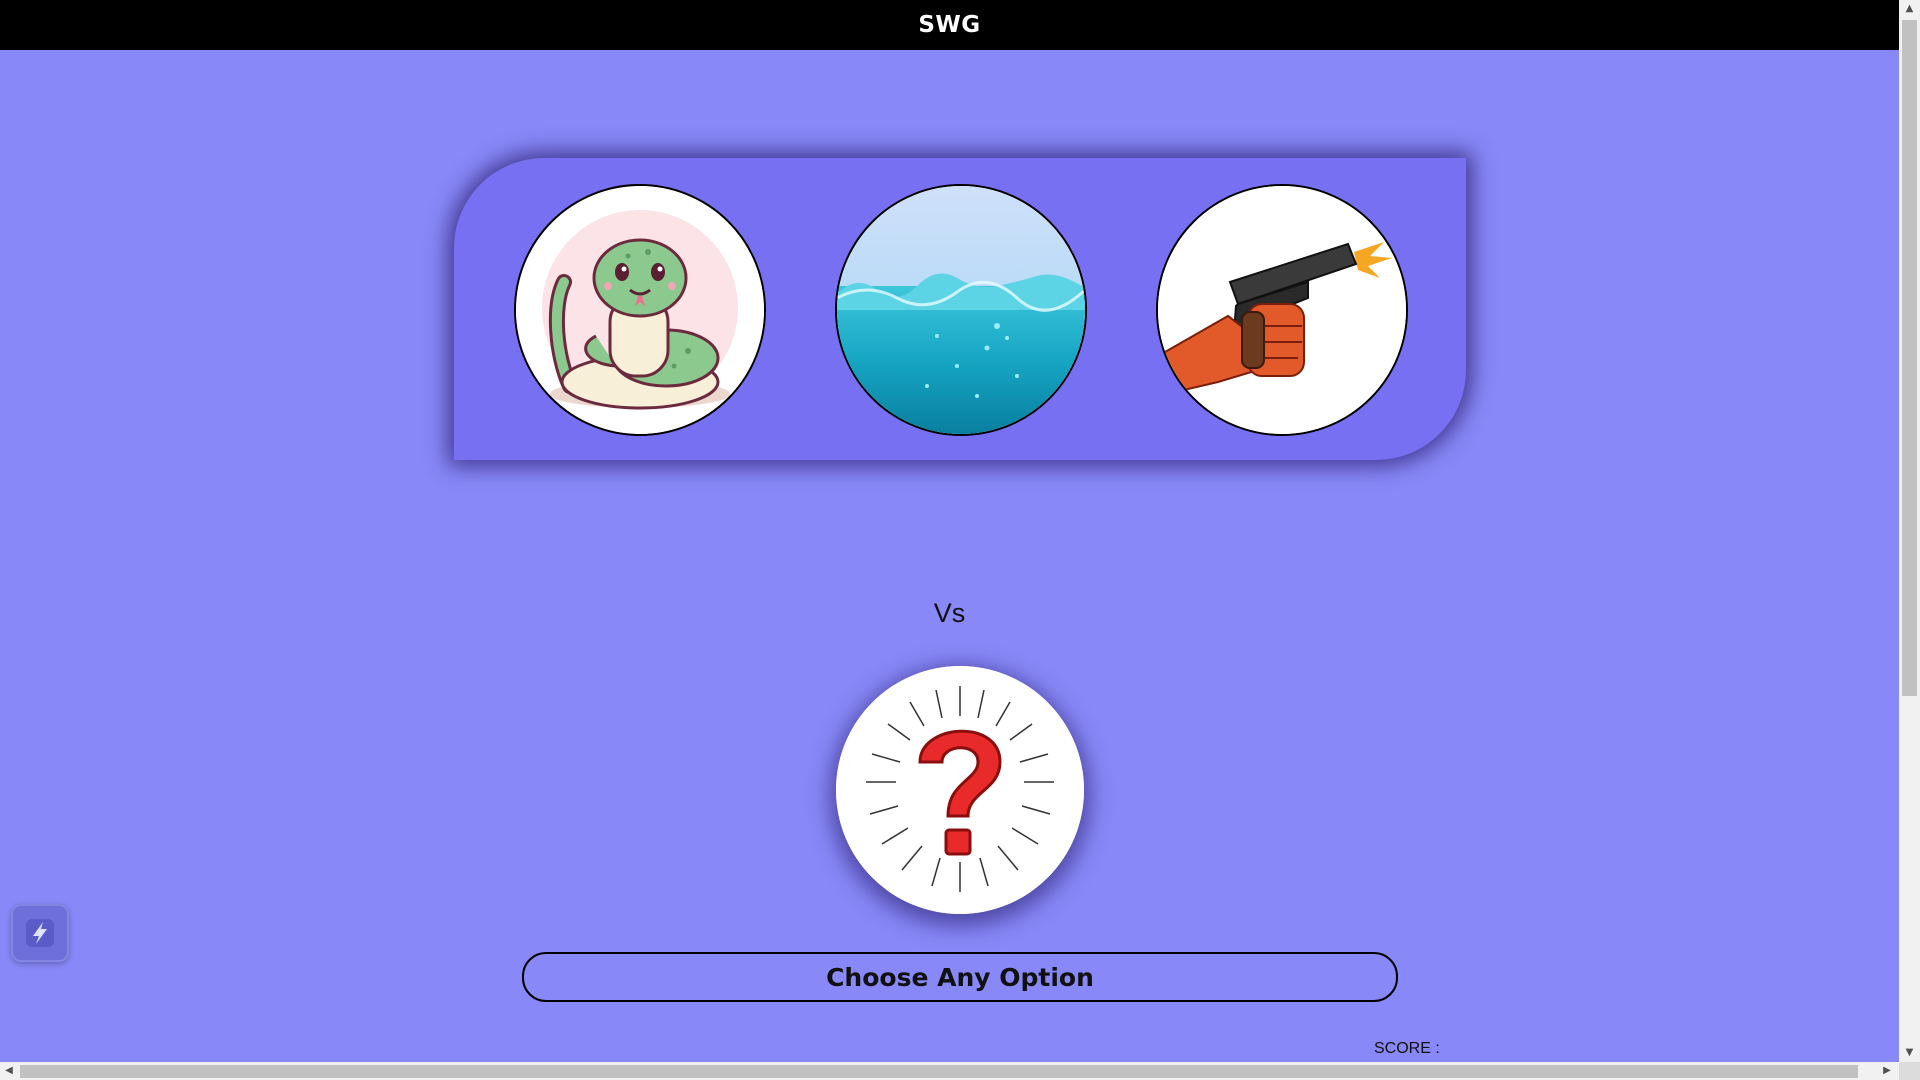 This screenshot has width=1920, height=1080. I want to click on horizontal-scrollbar: ◀ ▶, so click(949, 1071).